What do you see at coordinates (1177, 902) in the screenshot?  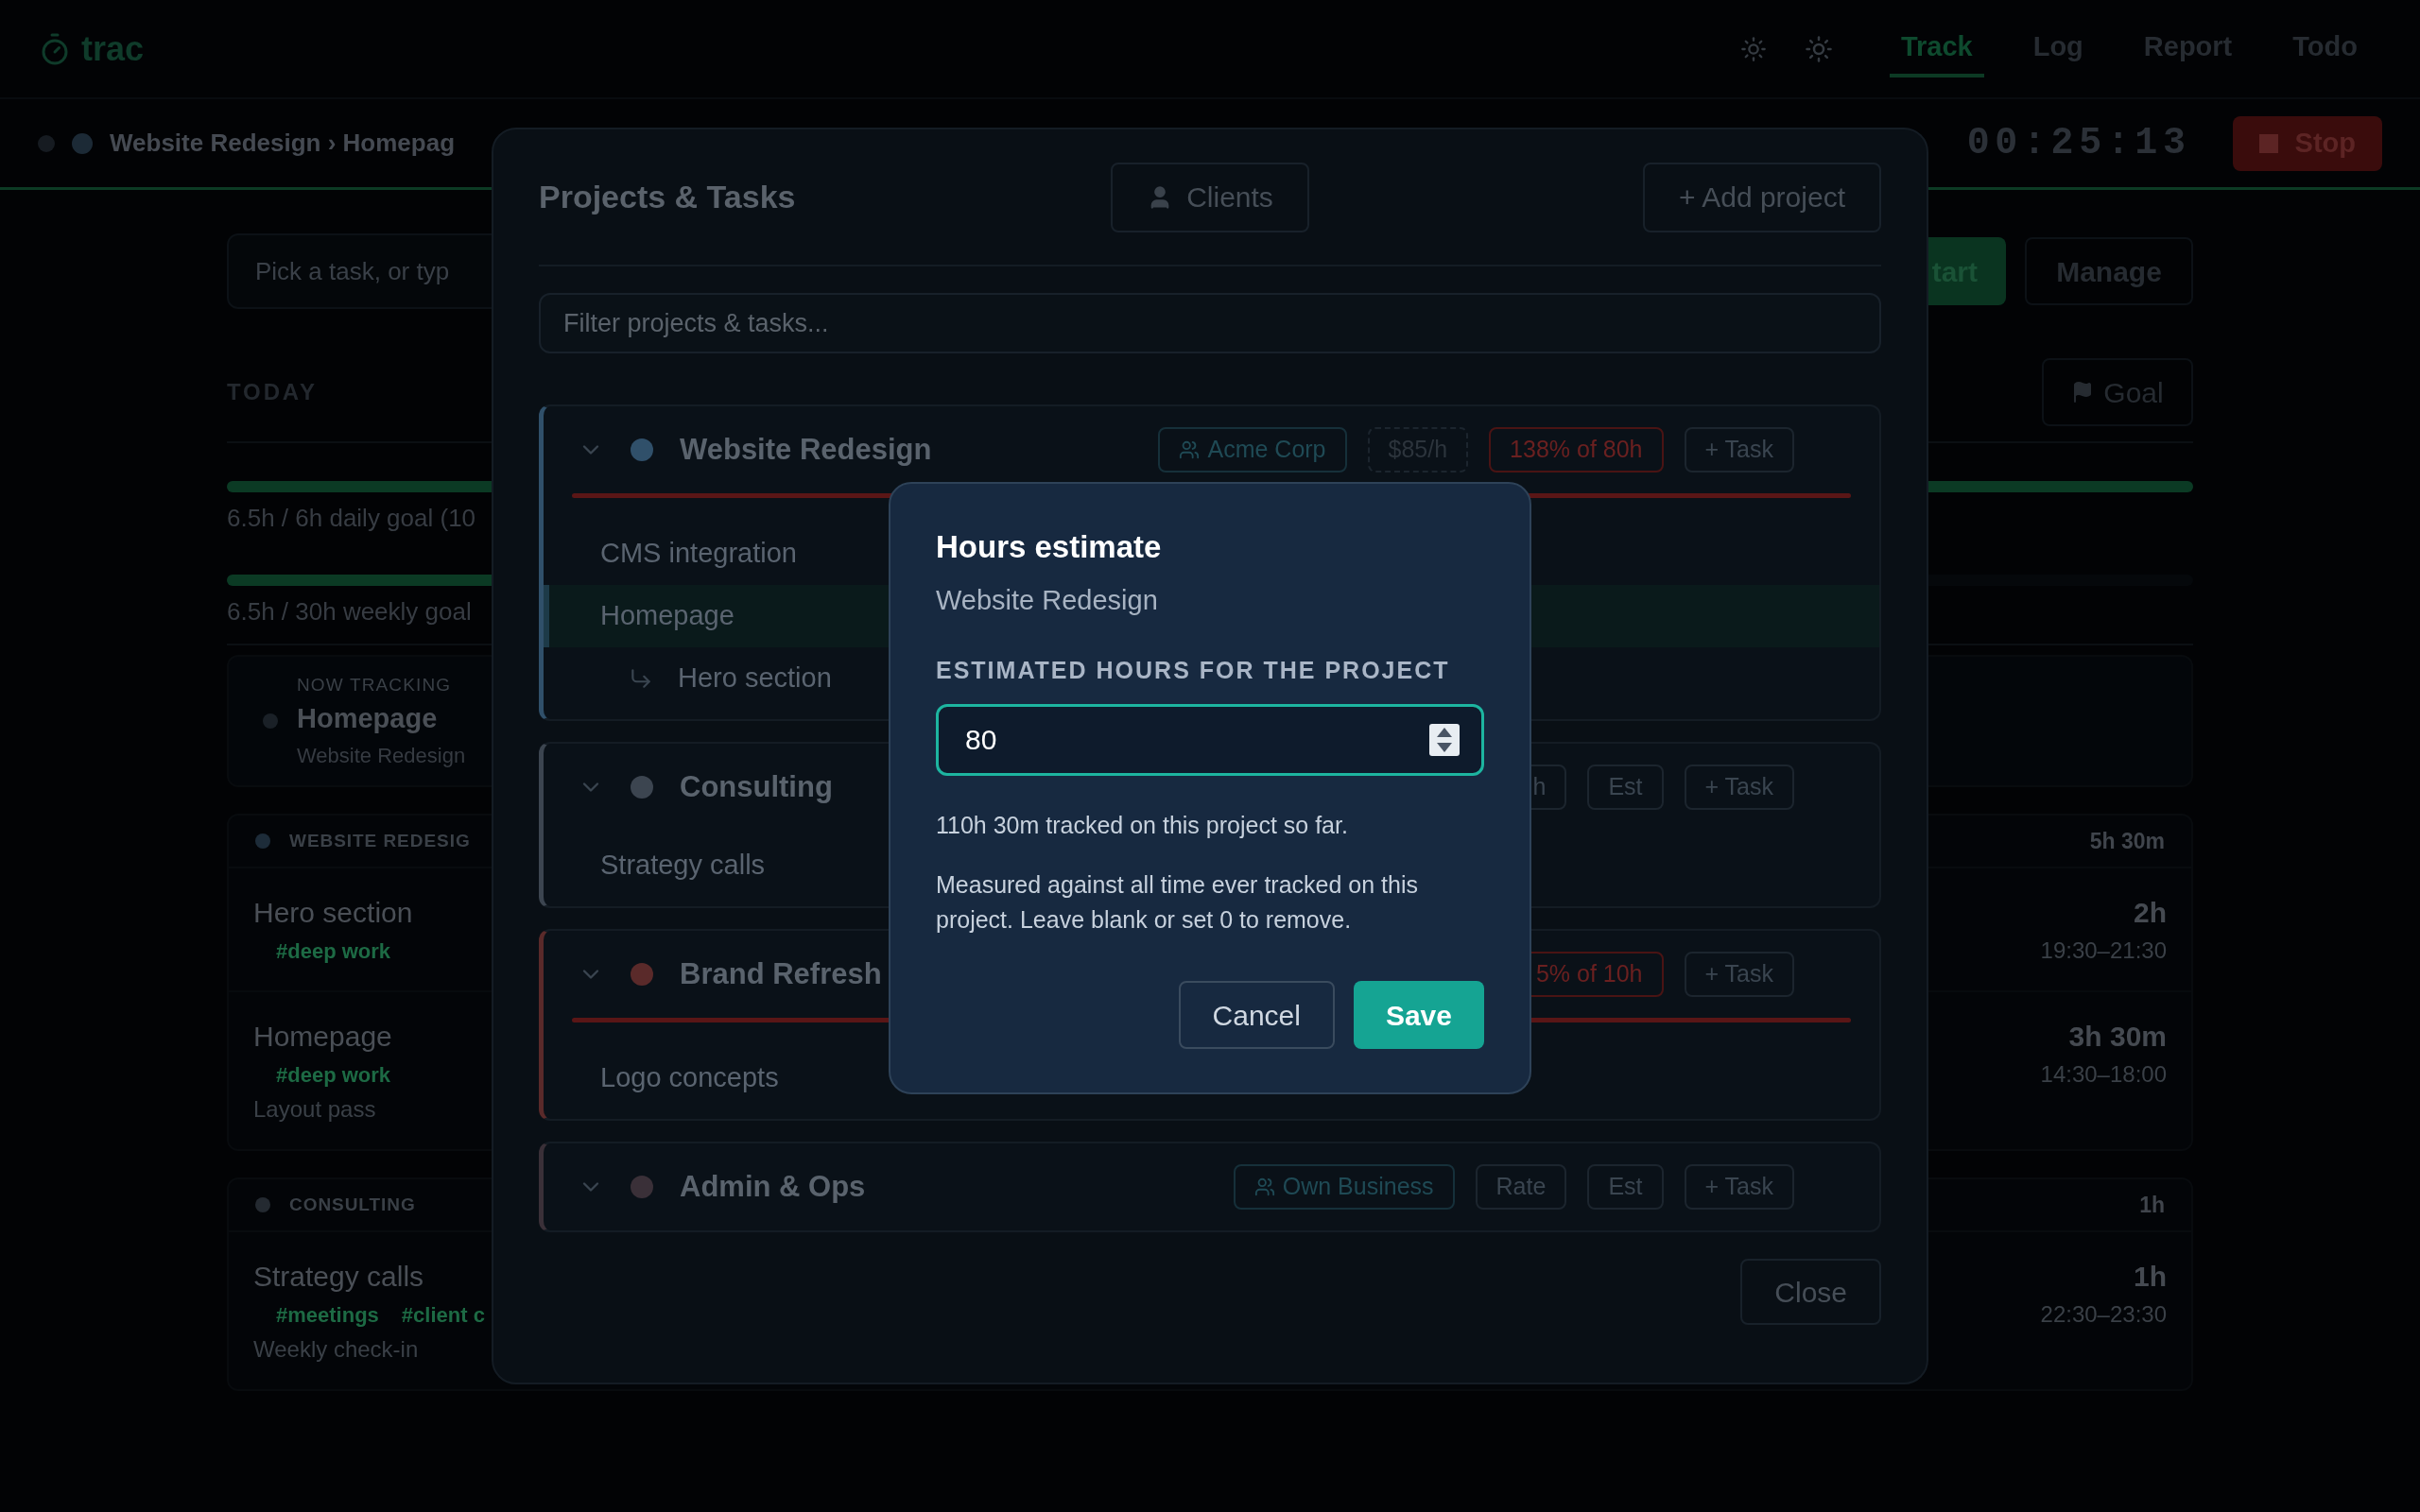 I see `help-text: Measured against all time ever tracked on this project. Leave blank or set 0 to remove.` at bounding box center [1177, 902].